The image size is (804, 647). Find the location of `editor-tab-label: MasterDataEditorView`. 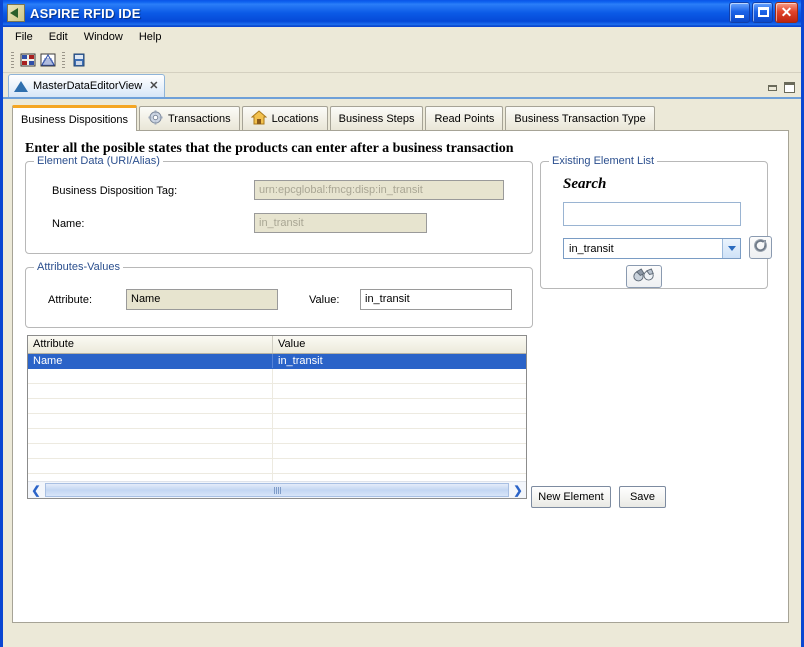

editor-tab-label: MasterDataEditorView is located at coordinates (88, 86).